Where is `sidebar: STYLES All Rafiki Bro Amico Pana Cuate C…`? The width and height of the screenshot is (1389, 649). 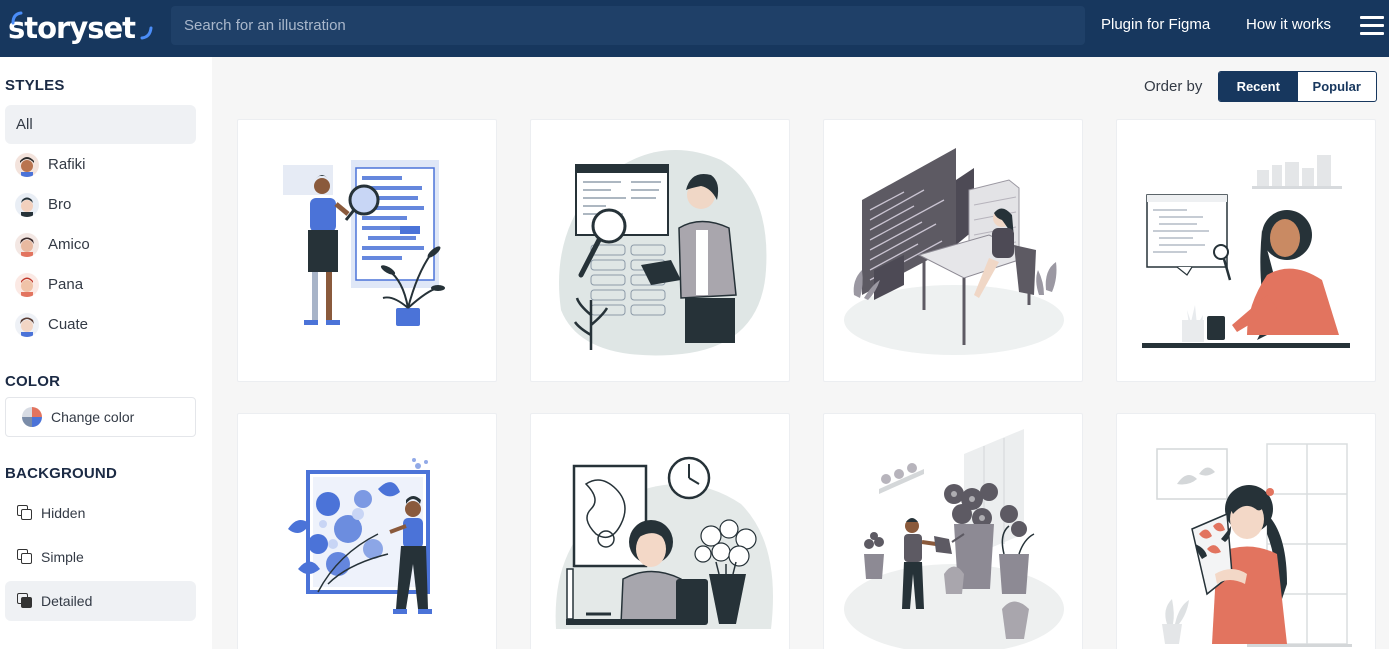
sidebar: STYLES All Rafiki Bro Amico Pana Cuate C… is located at coordinates (106, 353).